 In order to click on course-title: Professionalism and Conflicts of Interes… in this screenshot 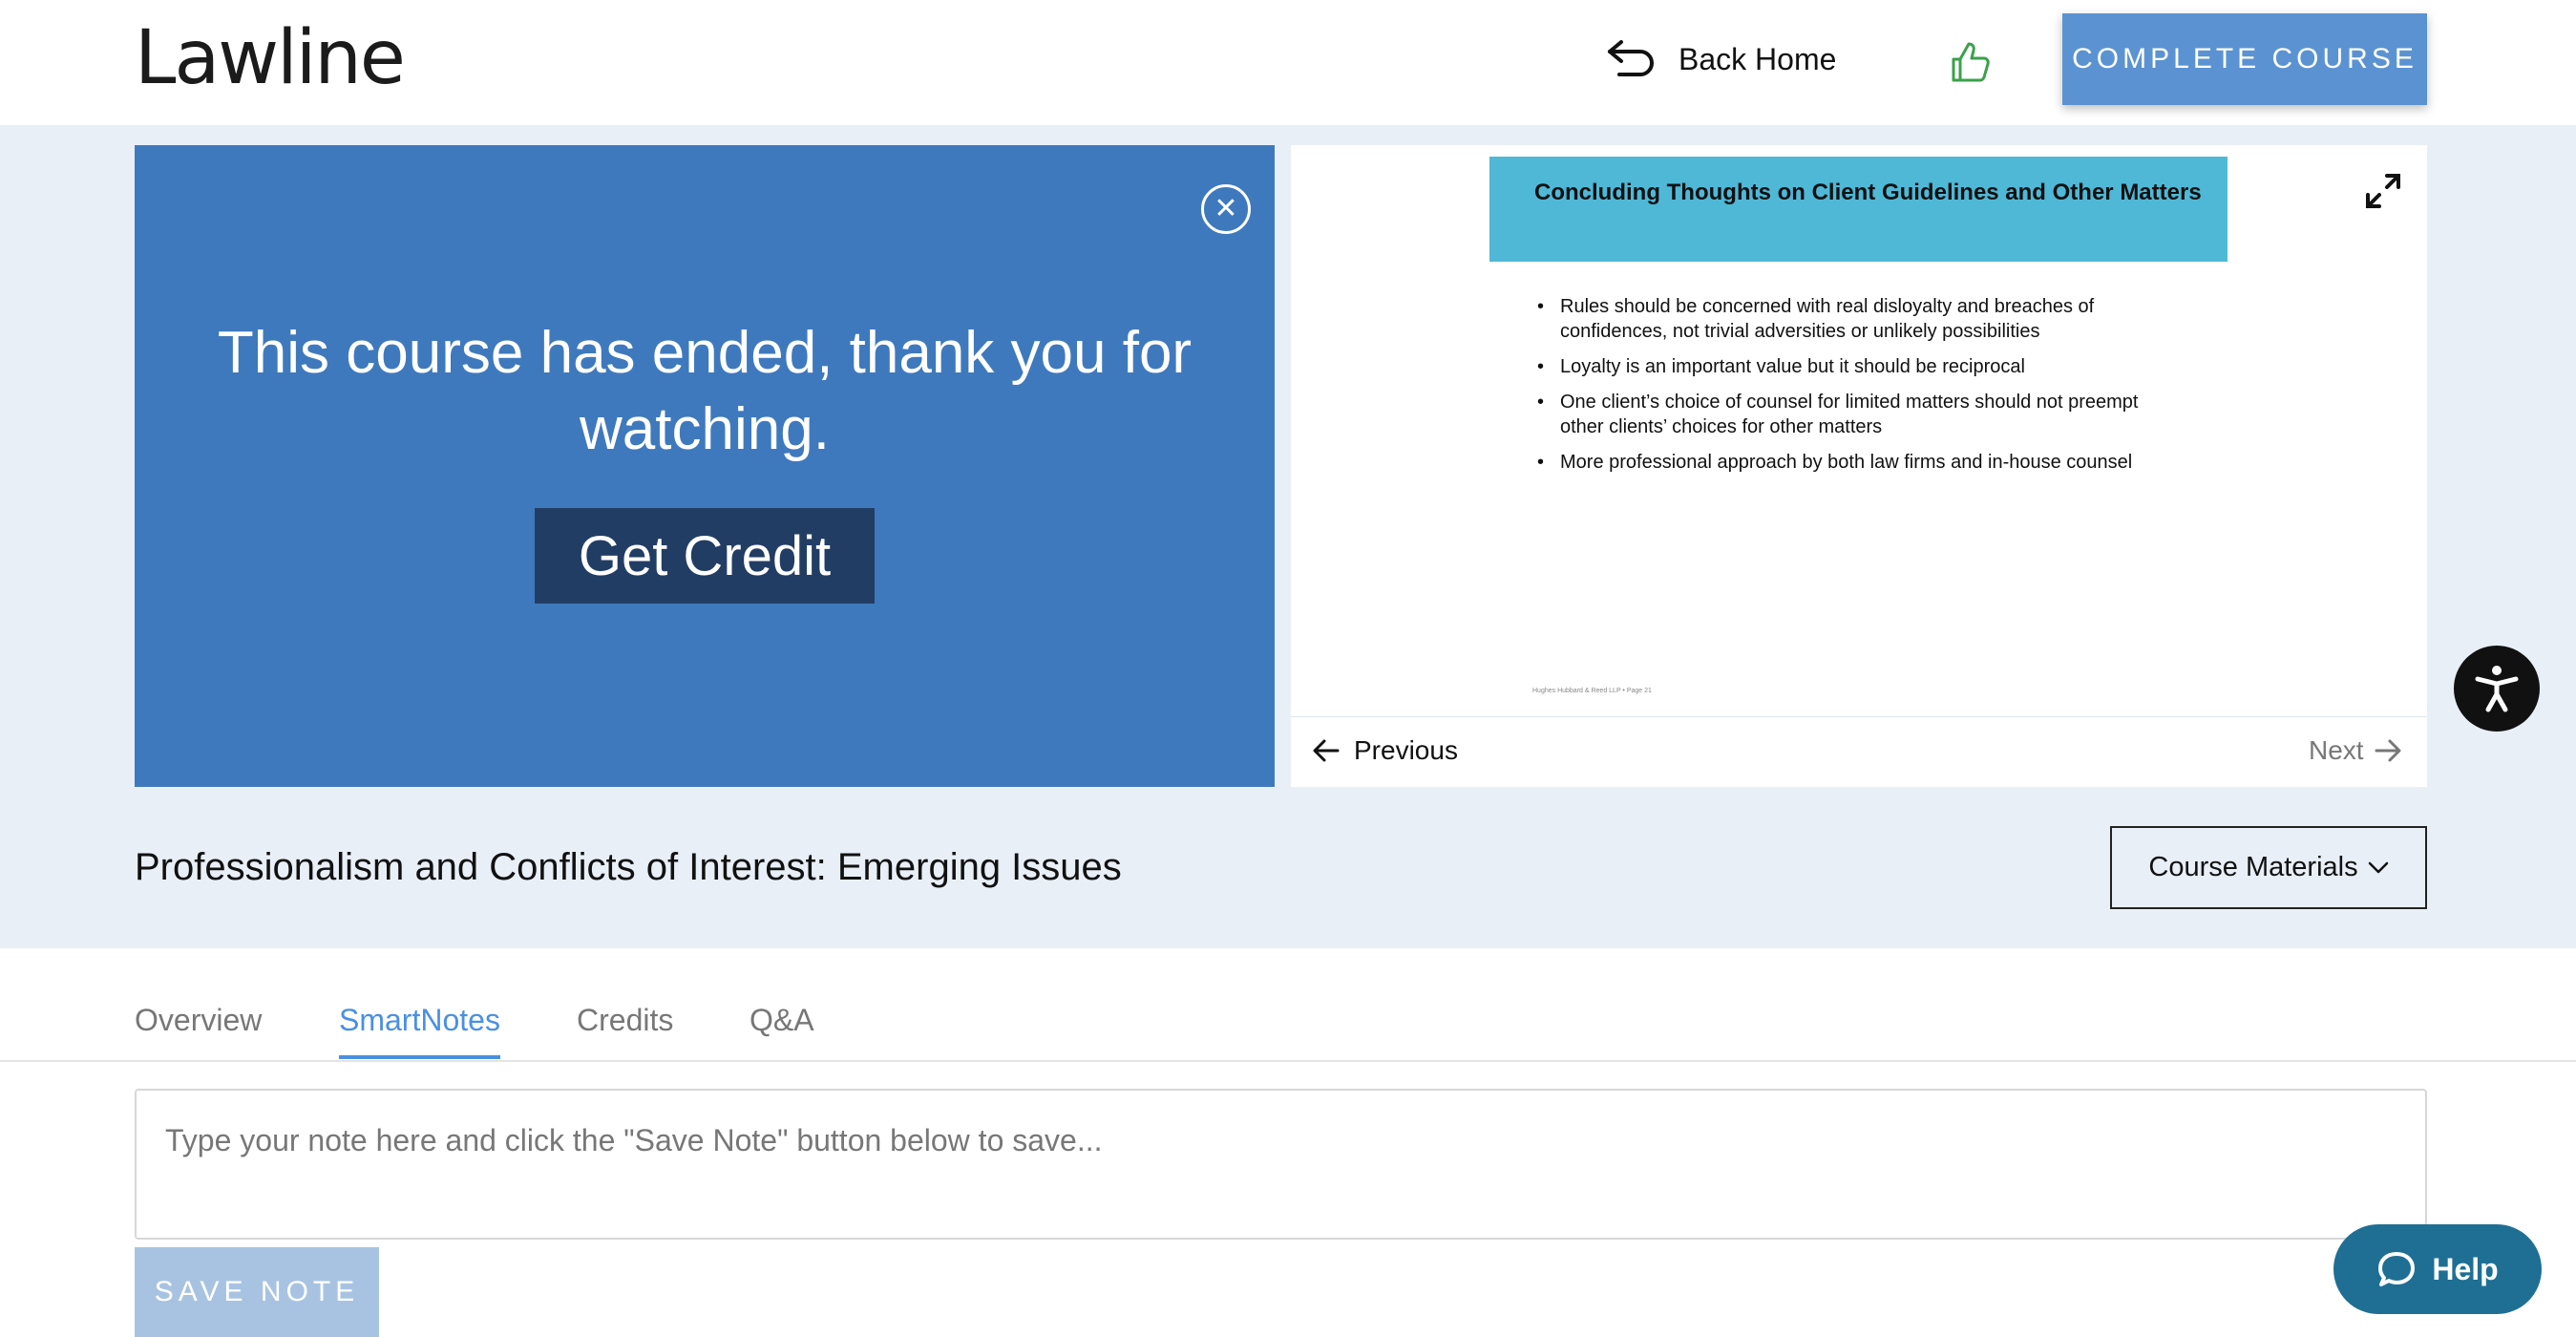, I will do `click(628, 867)`.